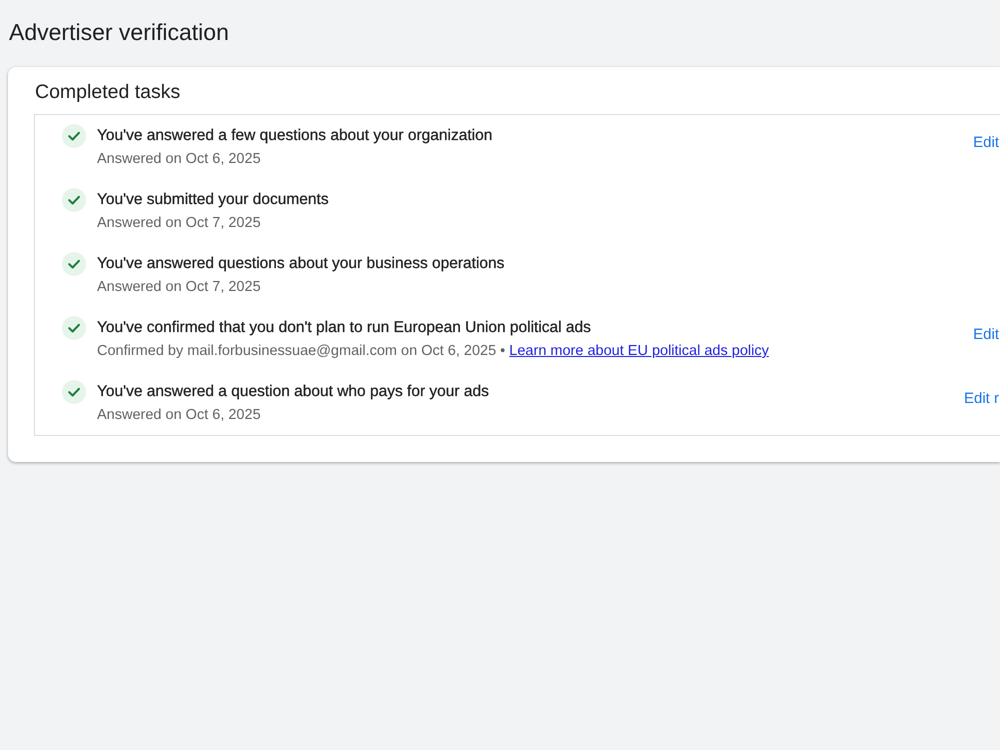 This screenshot has width=1000, height=750. Describe the element at coordinates (107, 92) in the screenshot. I see `section-heading: Completed tasks` at that location.